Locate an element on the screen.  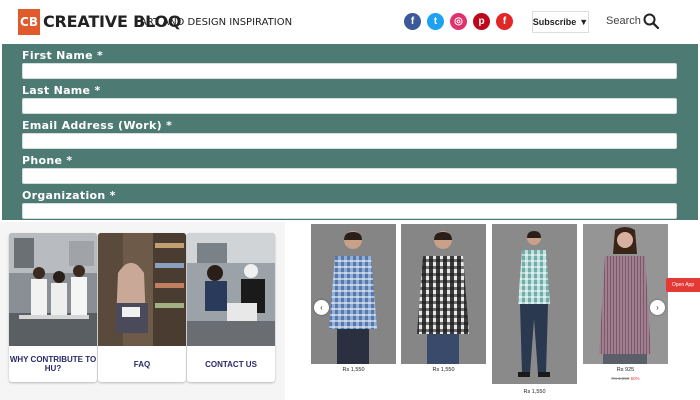
product-price-3: Rs 1,550 is located at coordinates (534, 392).